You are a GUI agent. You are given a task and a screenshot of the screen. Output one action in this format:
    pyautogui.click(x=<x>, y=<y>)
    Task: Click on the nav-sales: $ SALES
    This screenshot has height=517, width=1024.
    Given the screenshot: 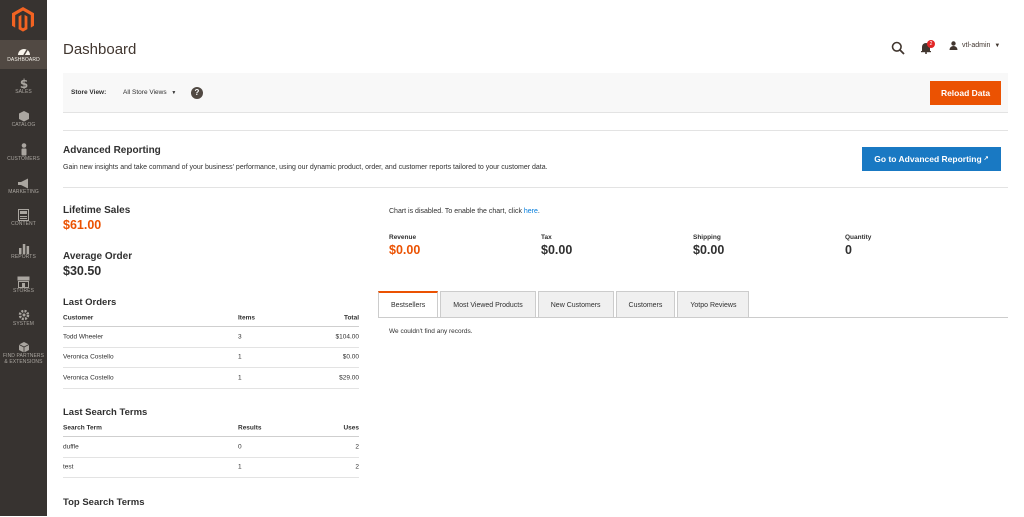 What is the action you would take?
    pyautogui.click(x=23, y=89)
    